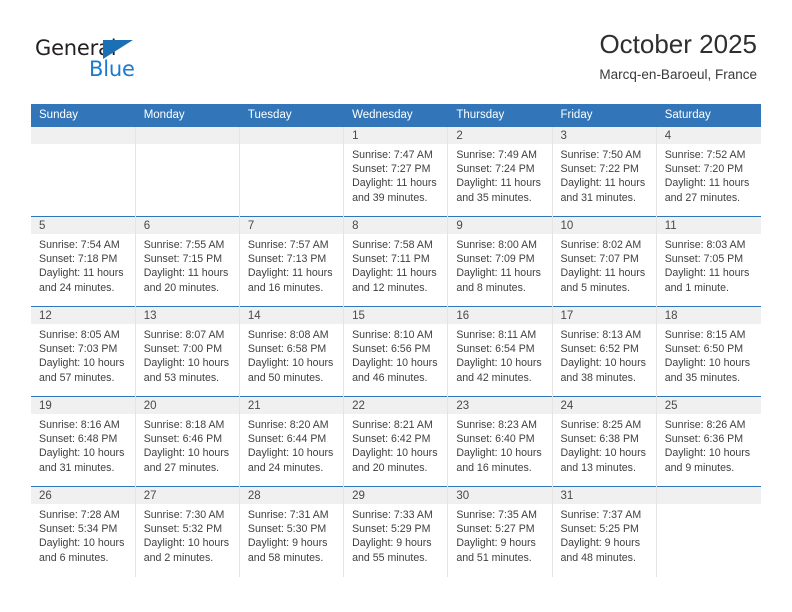 This screenshot has width=792, height=612. I want to click on daylight-text-line2: and 12 minutes., so click(390, 287).